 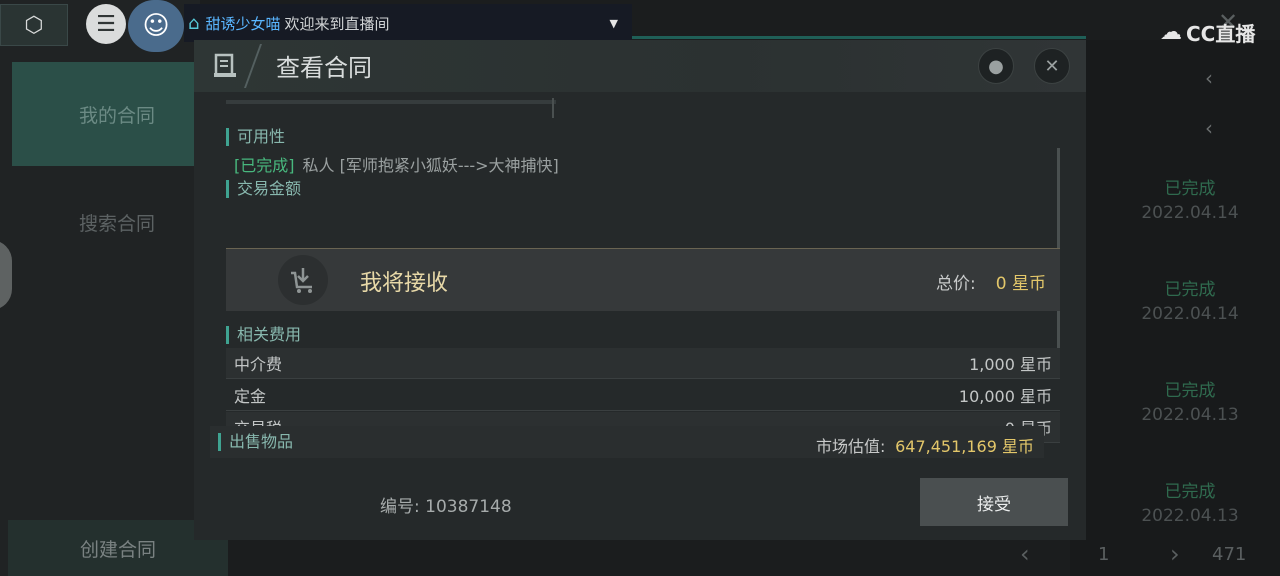 I want to click on document-icon, so click(x=225, y=66).